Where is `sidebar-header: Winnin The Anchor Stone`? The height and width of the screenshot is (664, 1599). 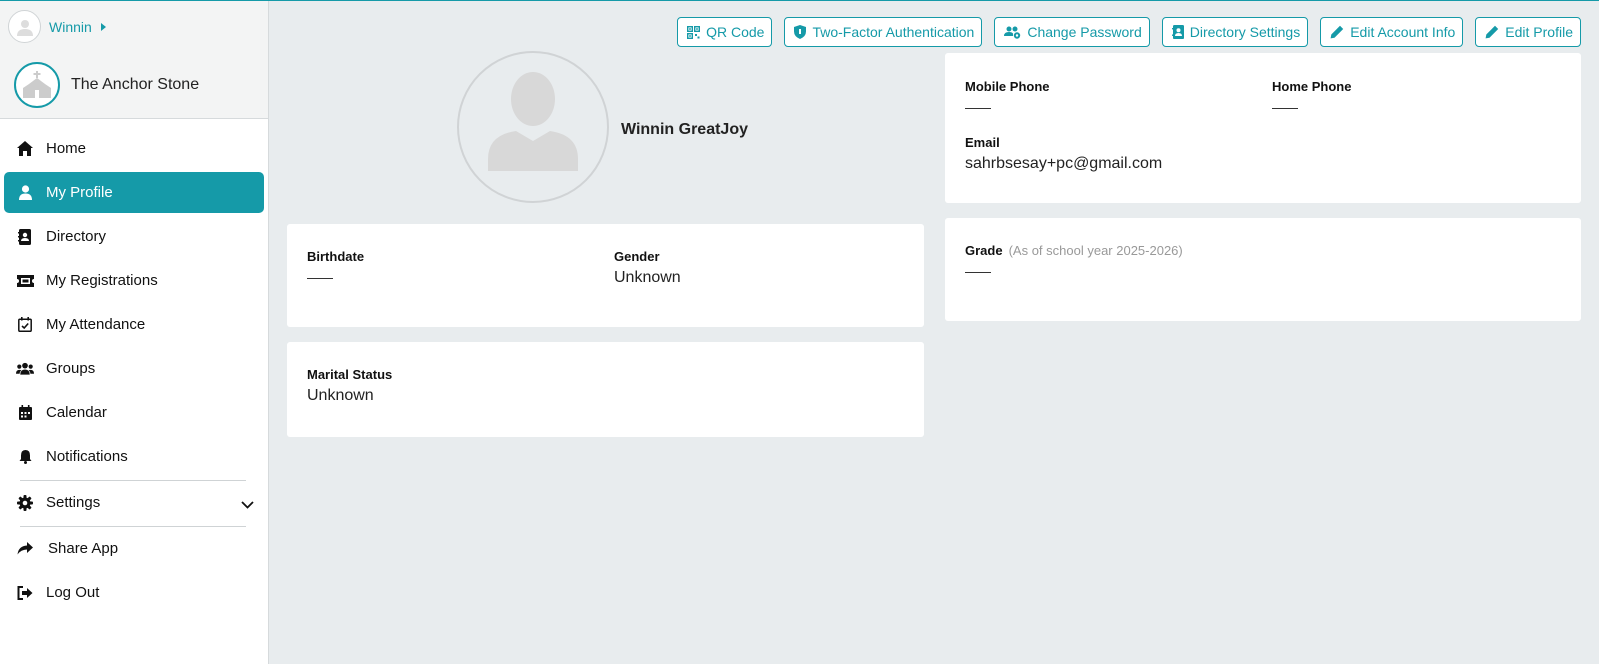
sidebar-header: Winnin The Anchor Stone is located at coordinates (134, 60).